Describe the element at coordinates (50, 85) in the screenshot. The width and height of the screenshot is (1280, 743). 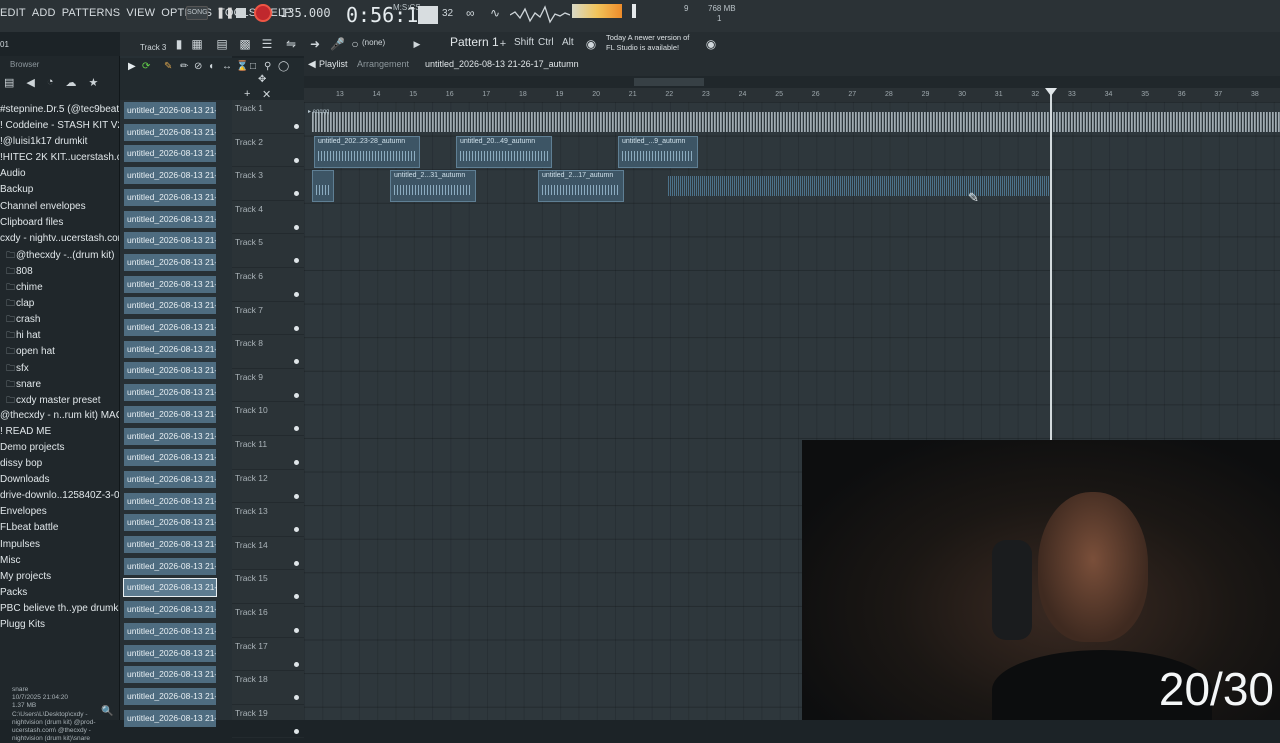
I see `refresh-icon: ◔` at that location.